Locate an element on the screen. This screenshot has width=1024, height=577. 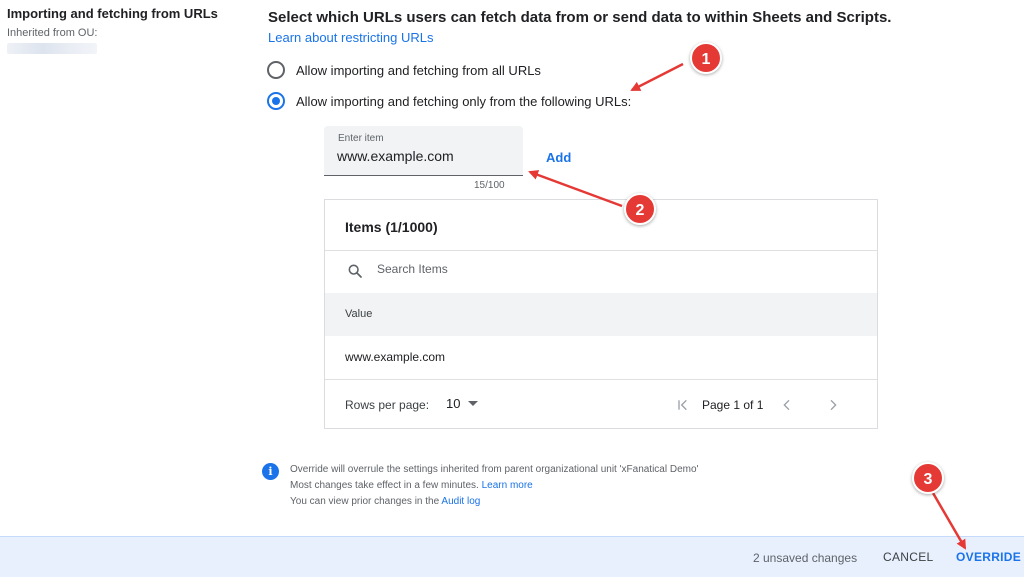
chevron-right-icon is located at coordinates (833, 405).